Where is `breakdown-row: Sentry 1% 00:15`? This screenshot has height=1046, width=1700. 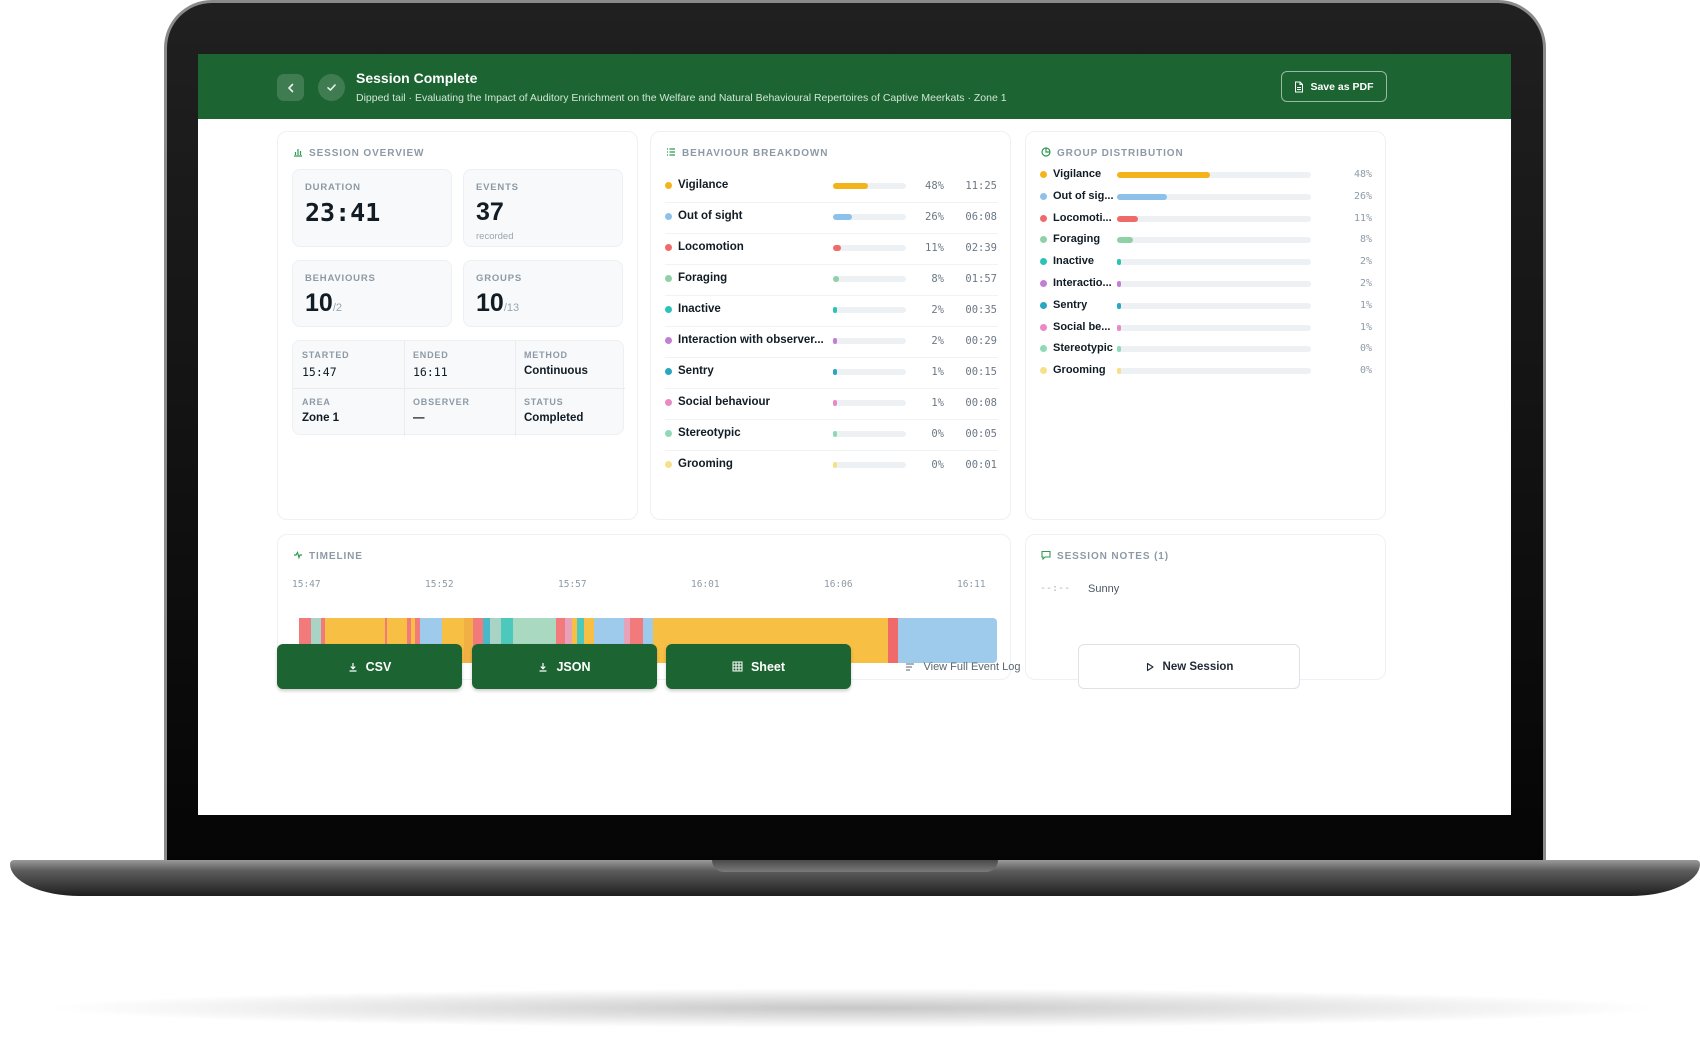 breakdown-row: Sentry 1% 00:15 is located at coordinates (831, 372).